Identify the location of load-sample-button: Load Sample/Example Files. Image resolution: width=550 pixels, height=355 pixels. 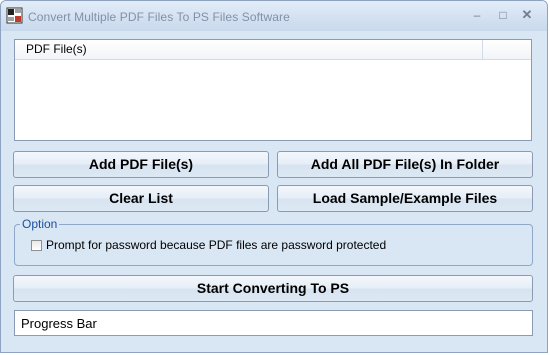
(405, 198).